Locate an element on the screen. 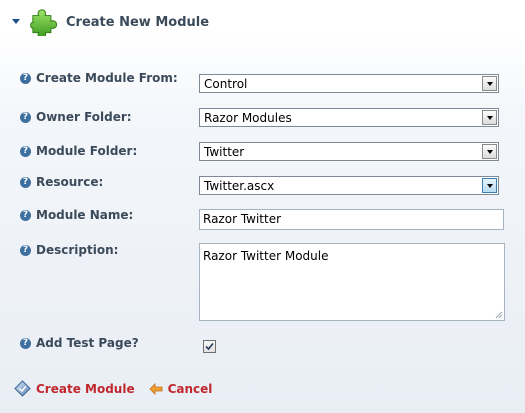  create-diamond-icon is located at coordinates (22, 388).